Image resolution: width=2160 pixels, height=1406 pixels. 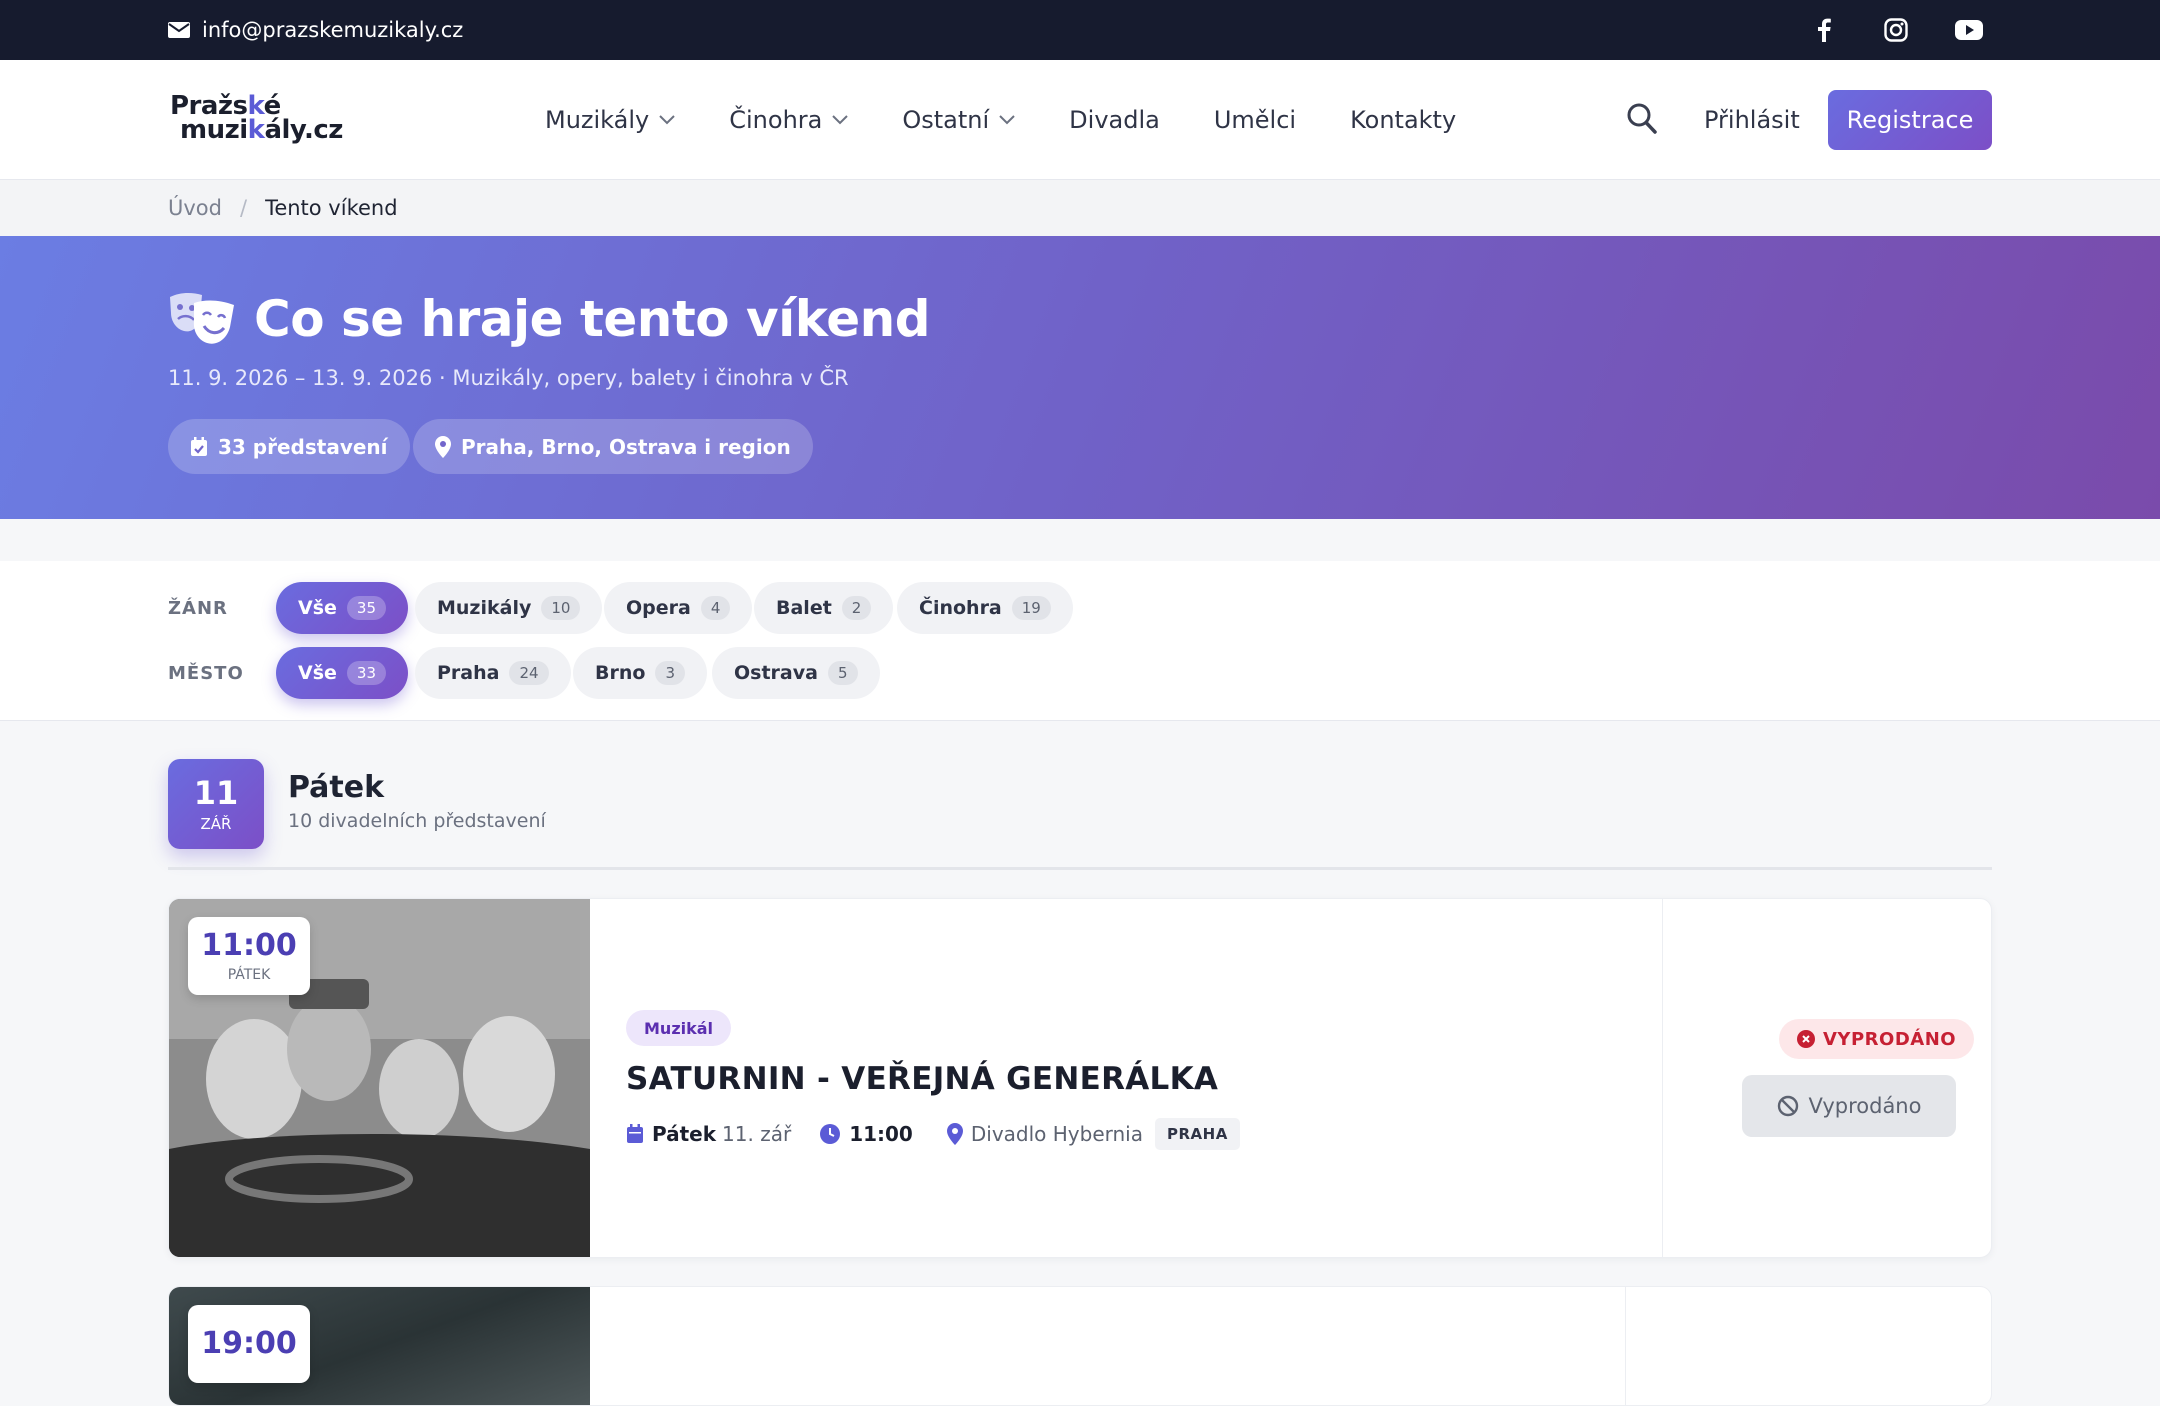 I want to click on nav-item-ostatni: Ostatní, so click(x=958, y=120).